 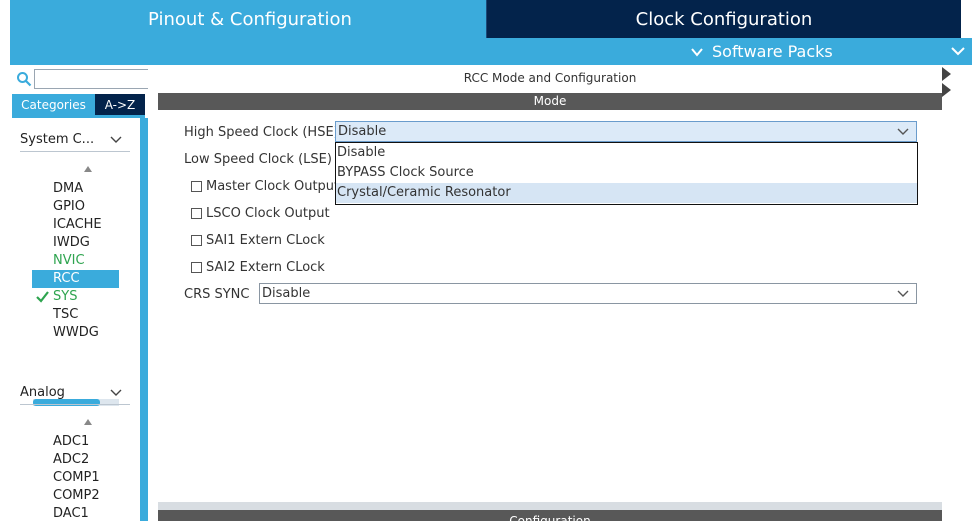 What do you see at coordinates (265, 240) in the screenshot?
I see `sai1-extern-clock-label: SAI1 Extern CLock` at bounding box center [265, 240].